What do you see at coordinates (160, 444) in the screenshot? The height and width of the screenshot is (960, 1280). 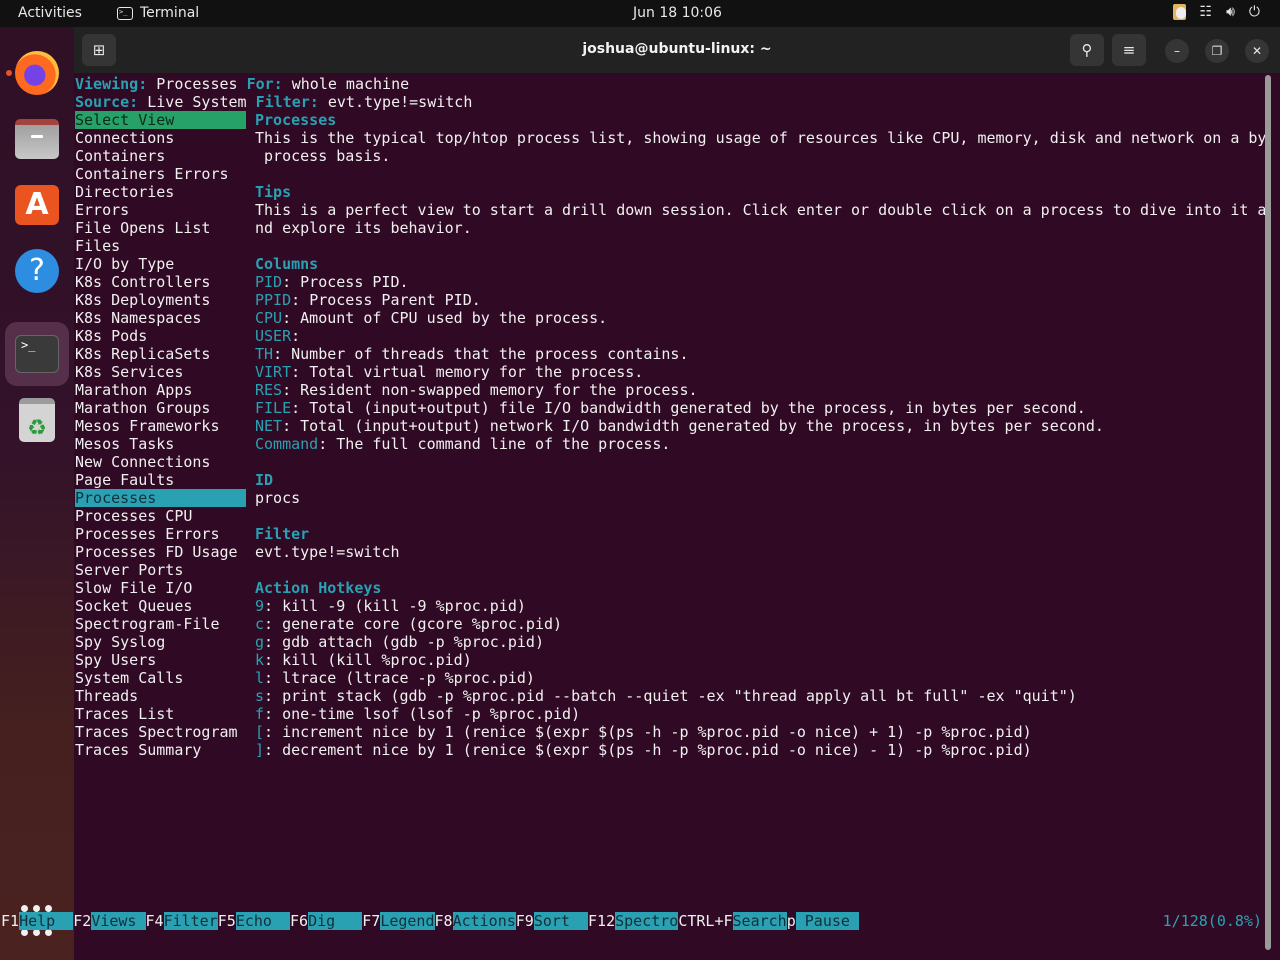 I see `view-item: Mesos Tasks` at bounding box center [160, 444].